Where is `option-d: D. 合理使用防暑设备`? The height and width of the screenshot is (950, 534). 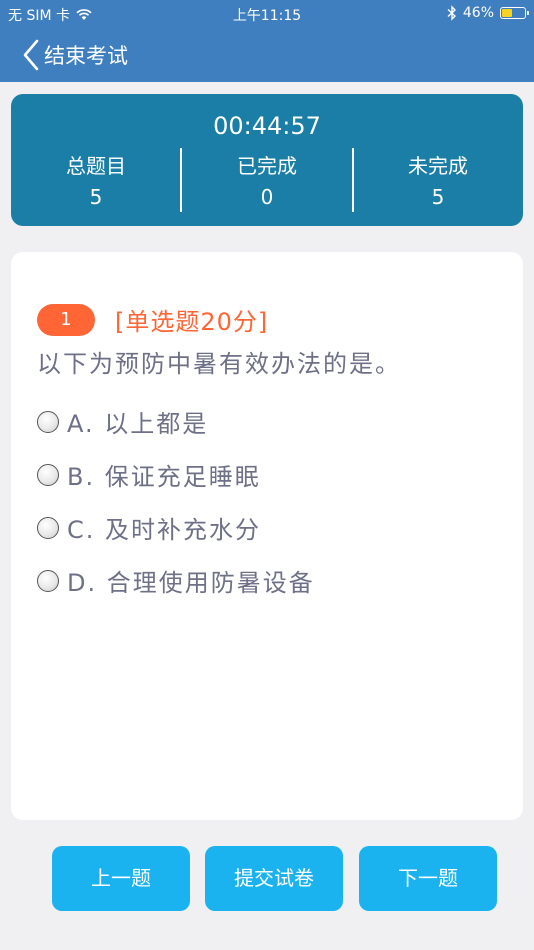
option-d: D. 合理使用防暑设备 is located at coordinates (176, 580).